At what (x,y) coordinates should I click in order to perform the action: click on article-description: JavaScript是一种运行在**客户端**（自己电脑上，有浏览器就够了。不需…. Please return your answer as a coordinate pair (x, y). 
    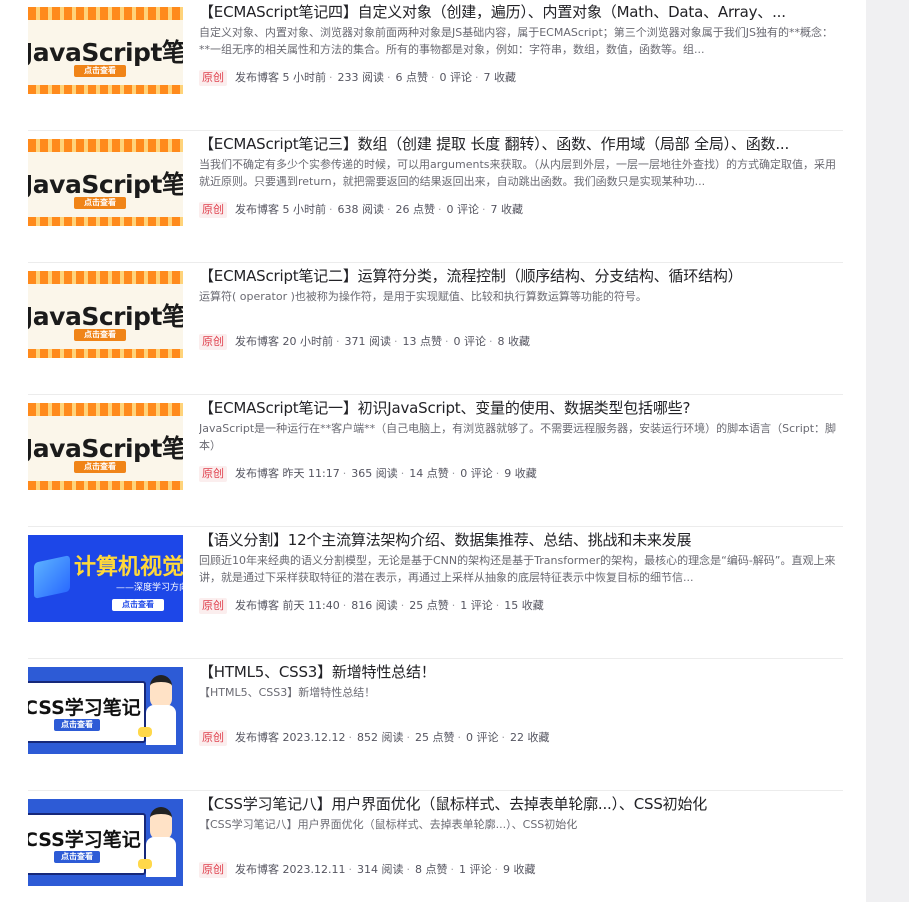
    Looking at the image, I should click on (518, 437).